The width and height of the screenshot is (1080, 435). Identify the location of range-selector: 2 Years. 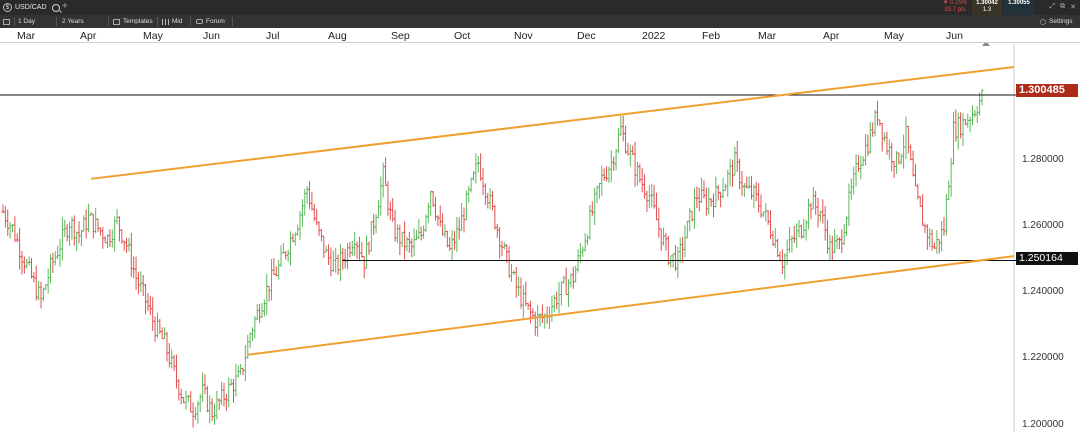
(73, 21).